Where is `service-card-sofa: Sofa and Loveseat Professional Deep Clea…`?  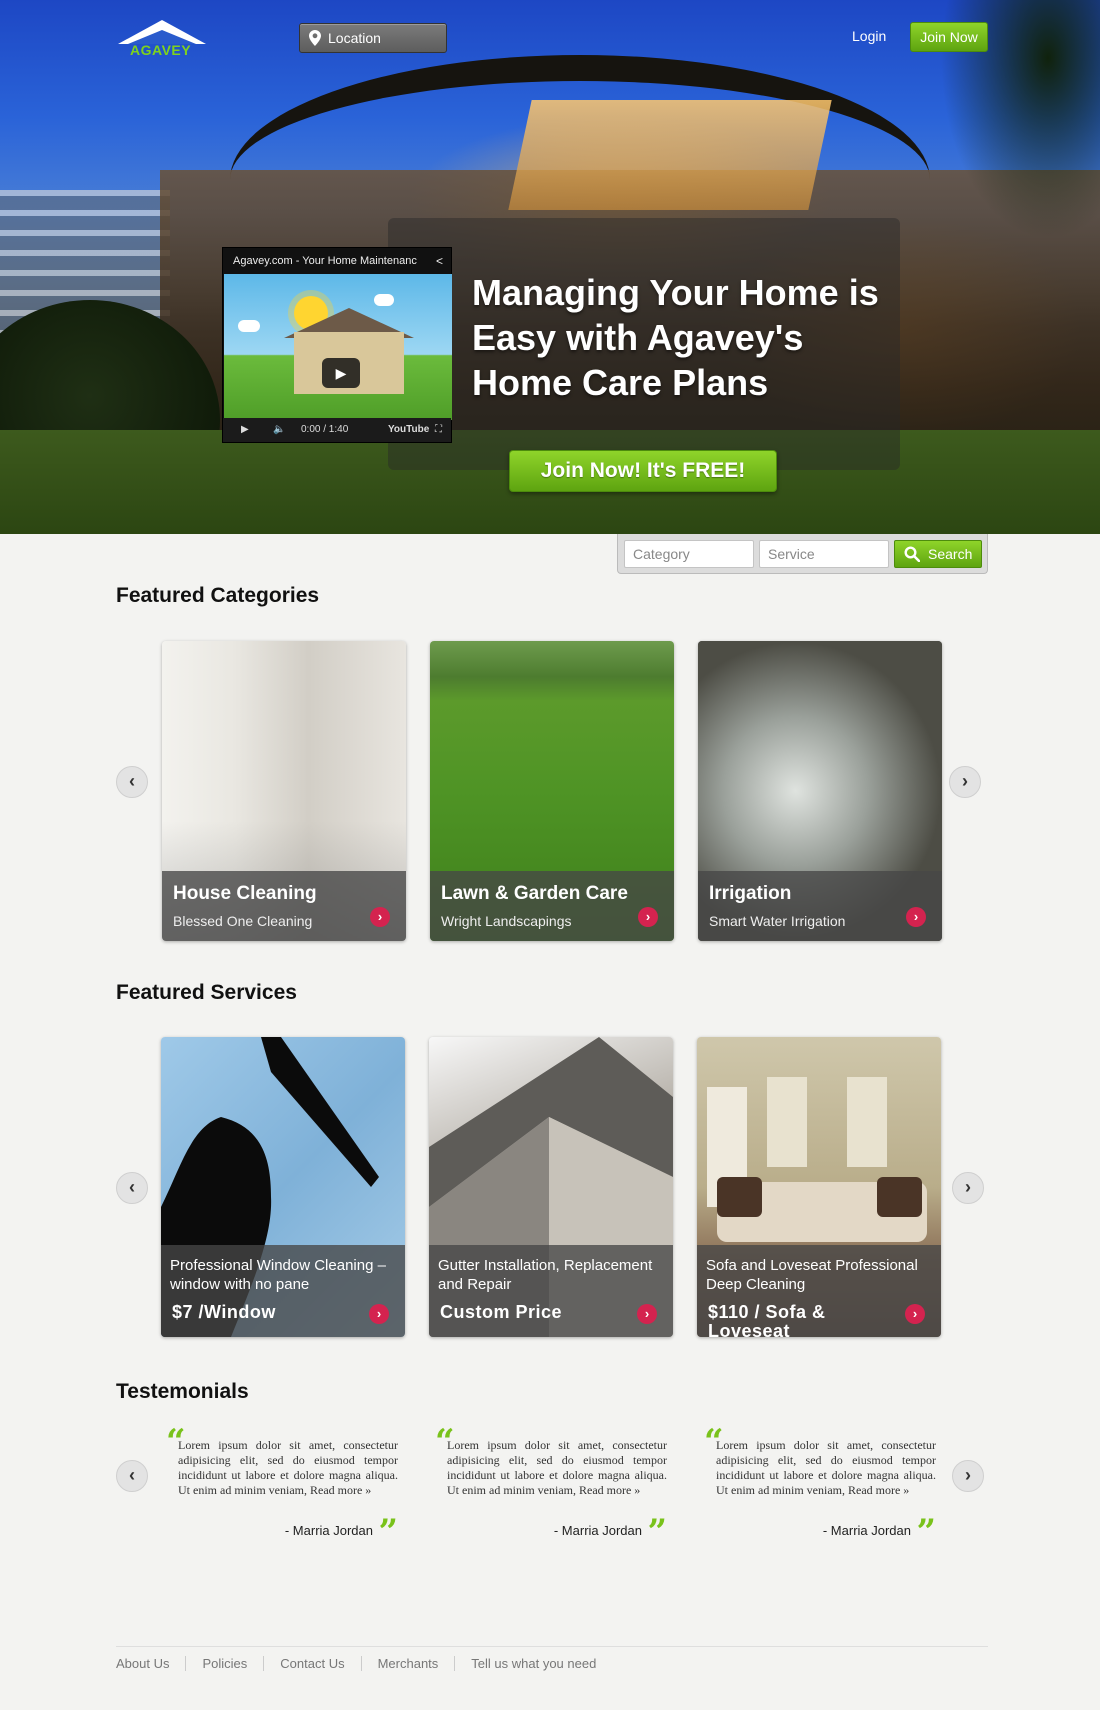
service-card-sofa: Sofa and Loveseat Professional Deep Clea… is located at coordinates (819, 1187).